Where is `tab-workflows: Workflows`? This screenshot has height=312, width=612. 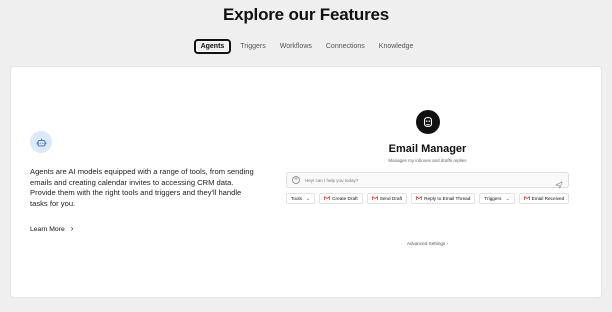 tab-workflows: Workflows is located at coordinates (296, 46).